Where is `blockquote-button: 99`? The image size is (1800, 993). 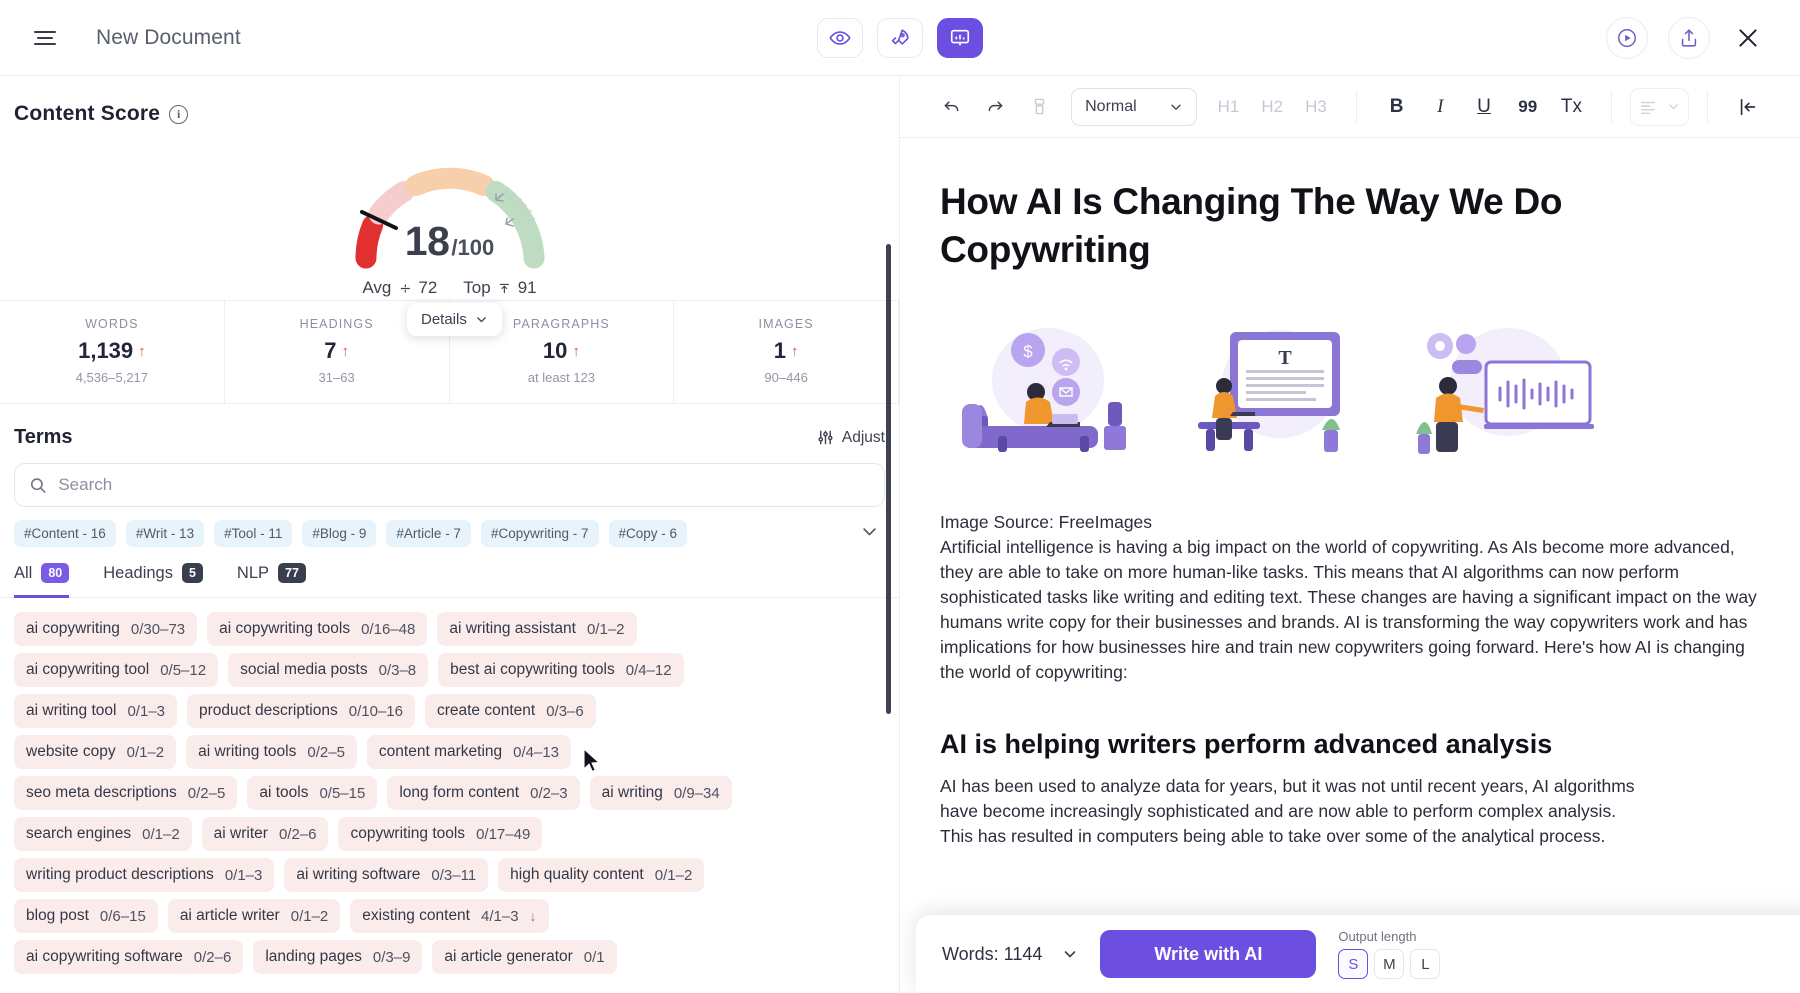 blockquote-button: 99 is located at coordinates (1528, 107).